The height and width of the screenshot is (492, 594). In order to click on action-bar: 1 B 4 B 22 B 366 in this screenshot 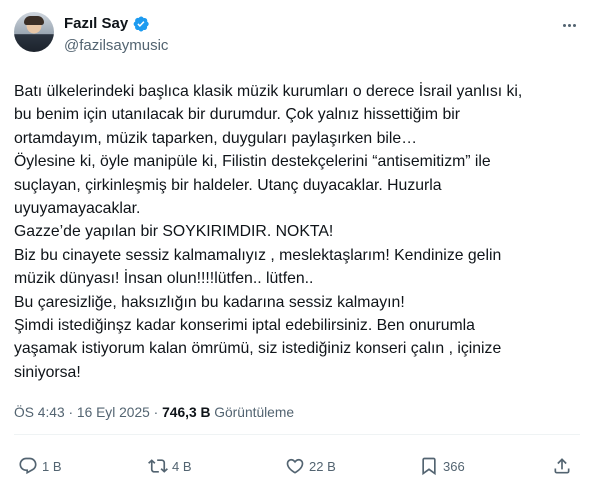, I will do `click(297, 466)`.